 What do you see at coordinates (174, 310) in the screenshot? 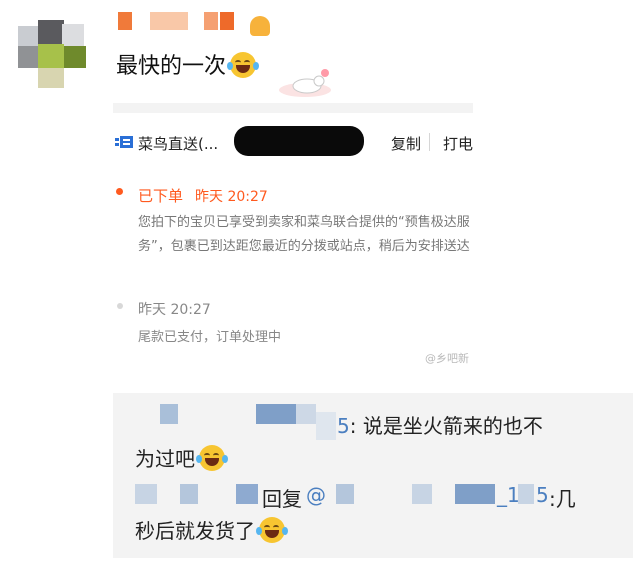
I see `history-time: 昨天 20:27` at bounding box center [174, 310].